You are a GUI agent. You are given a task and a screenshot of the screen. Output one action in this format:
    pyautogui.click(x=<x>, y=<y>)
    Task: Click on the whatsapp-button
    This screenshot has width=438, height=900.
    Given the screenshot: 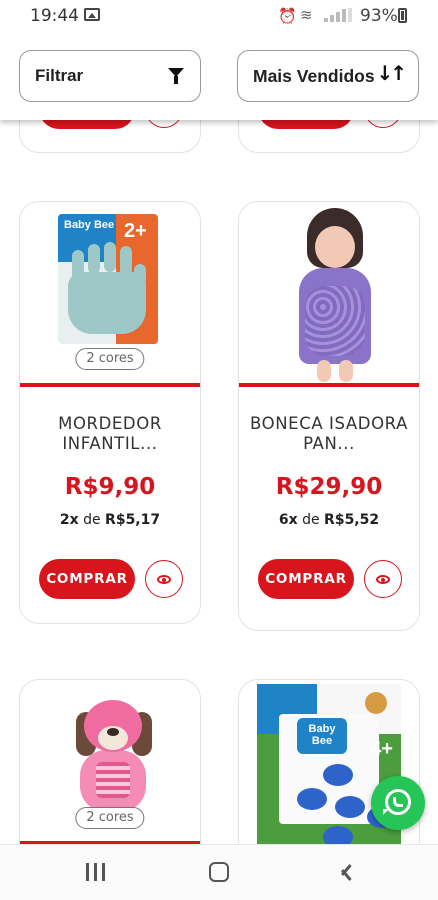 What is the action you would take?
    pyautogui.click(x=398, y=803)
    